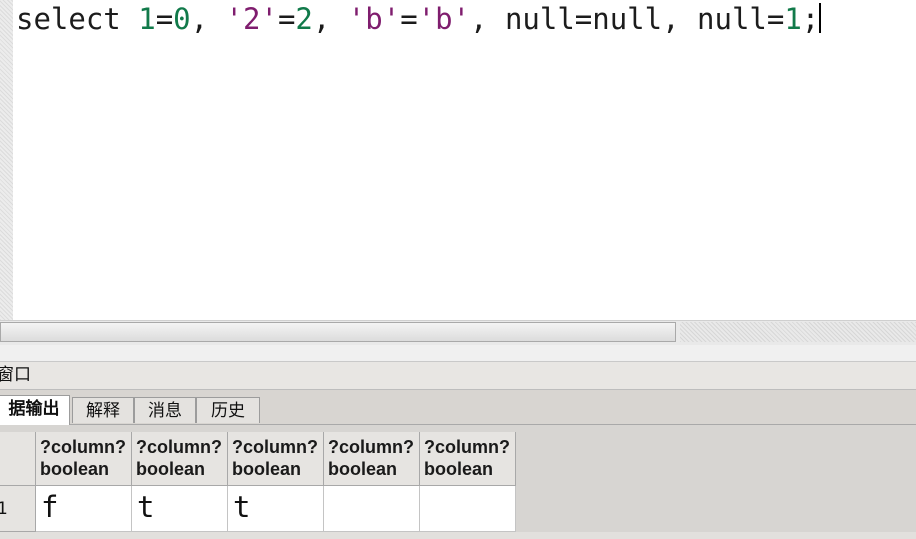 The image size is (916, 539). I want to click on splitter, so click(458, 353).